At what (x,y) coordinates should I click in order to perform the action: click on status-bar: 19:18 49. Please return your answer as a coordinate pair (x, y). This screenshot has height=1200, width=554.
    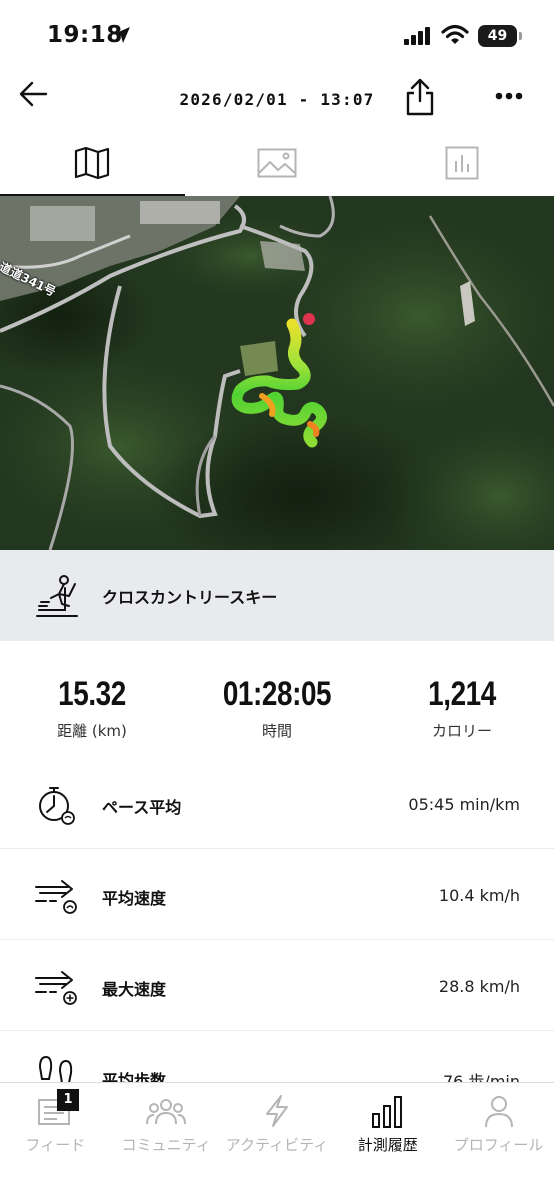
    Looking at the image, I should click on (277, 35).